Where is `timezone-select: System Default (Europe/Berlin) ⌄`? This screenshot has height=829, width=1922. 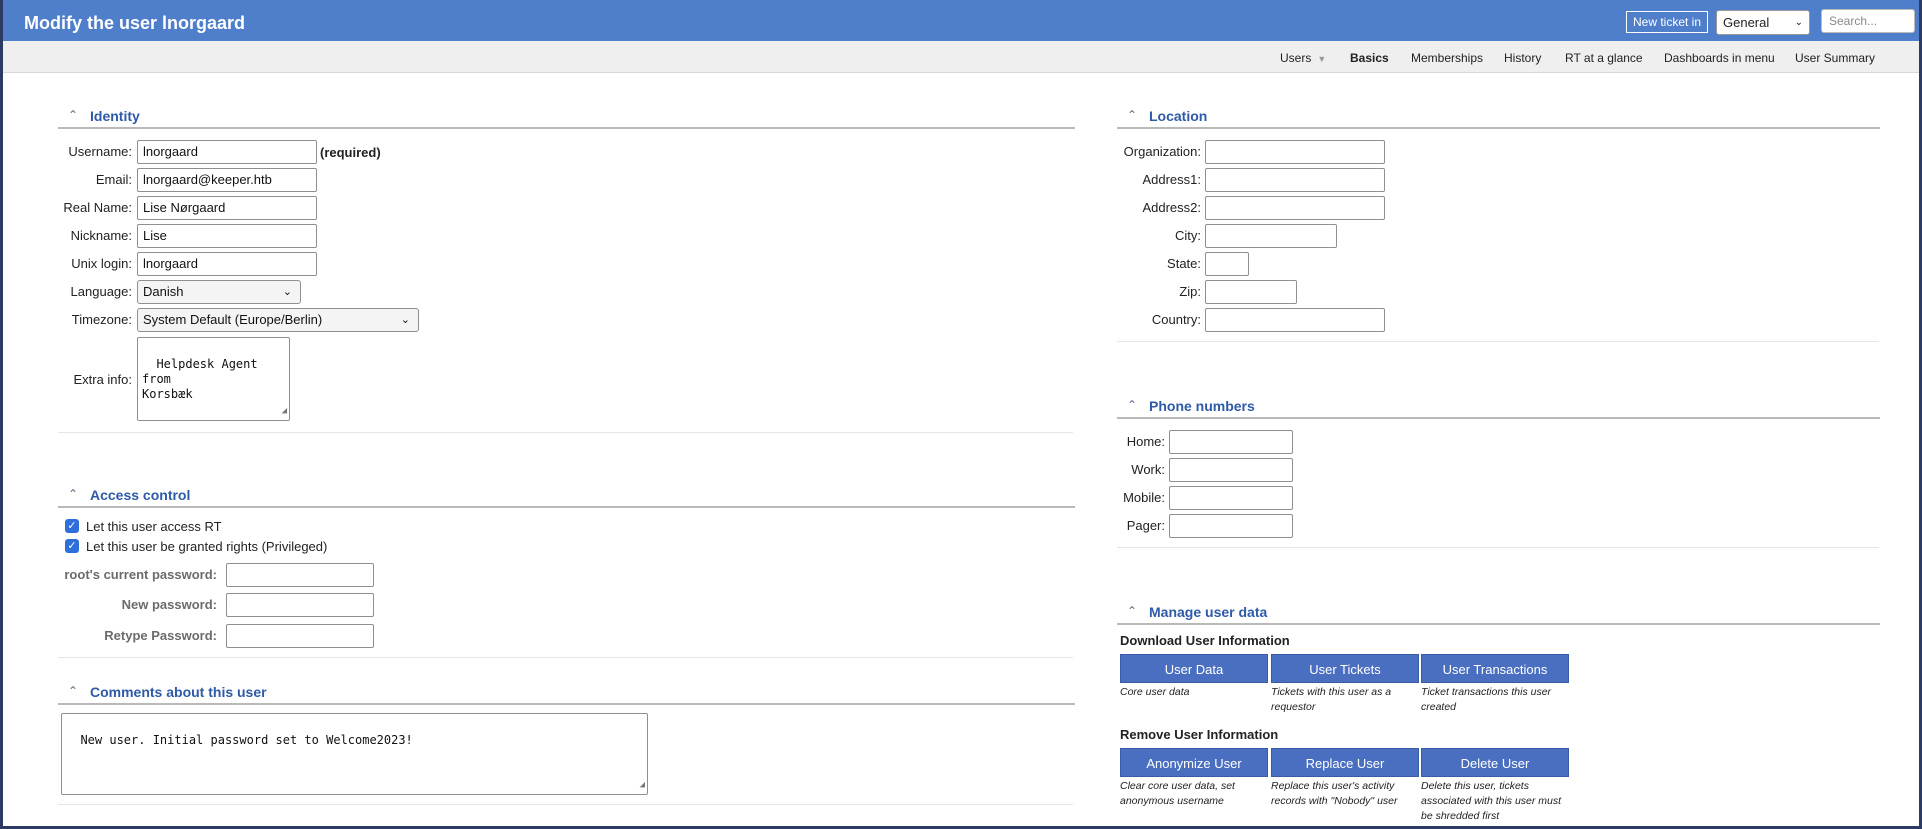 timezone-select: System Default (Europe/Berlin) ⌄ is located at coordinates (278, 320).